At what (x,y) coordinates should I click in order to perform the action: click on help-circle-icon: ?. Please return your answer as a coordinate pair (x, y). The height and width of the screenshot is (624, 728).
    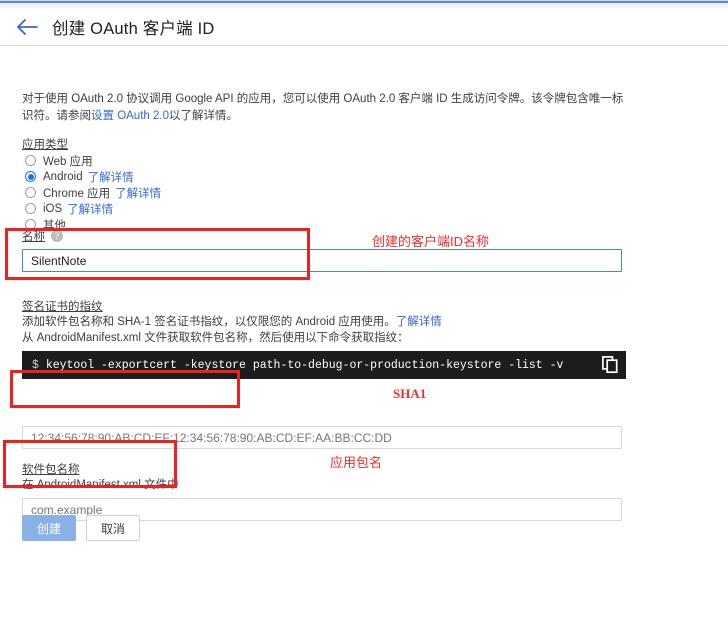
    Looking at the image, I should click on (57, 236).